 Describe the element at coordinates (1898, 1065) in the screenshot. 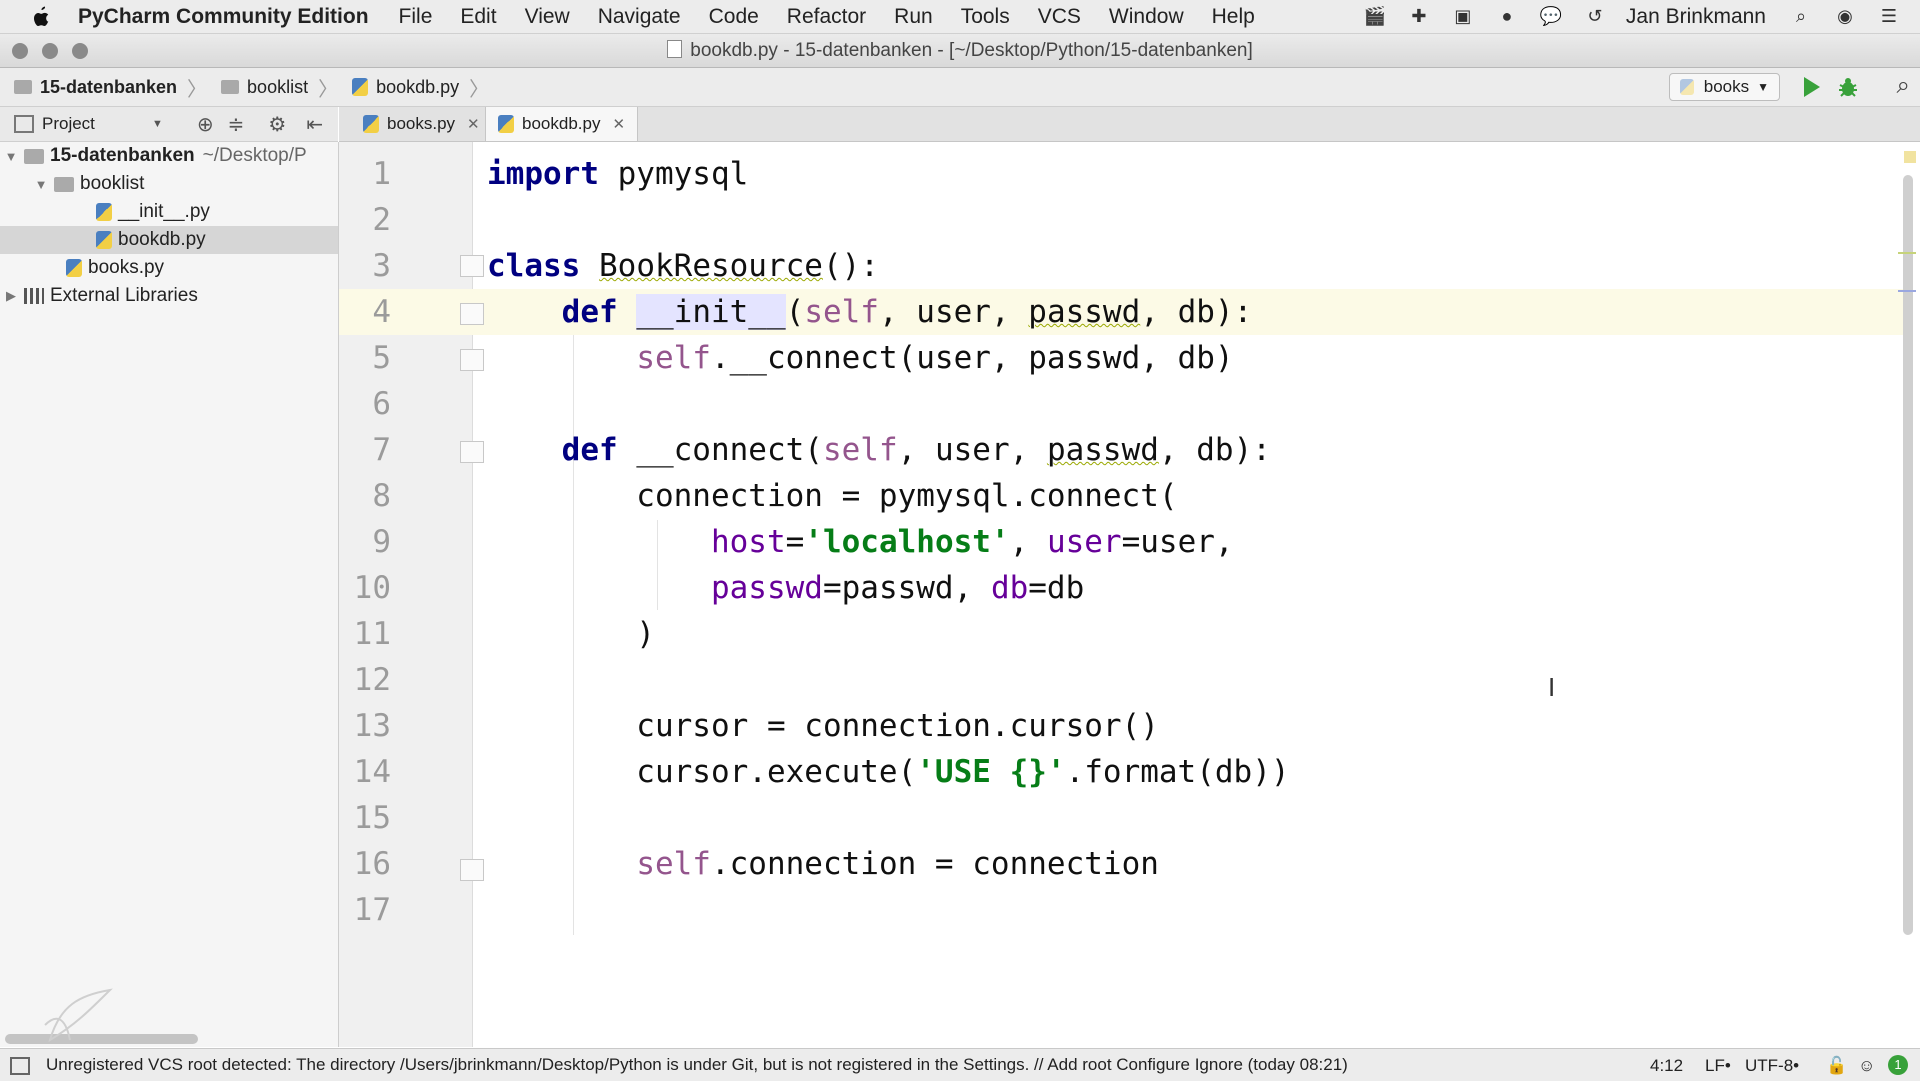

I see `event-log-badge: 1` at that location.